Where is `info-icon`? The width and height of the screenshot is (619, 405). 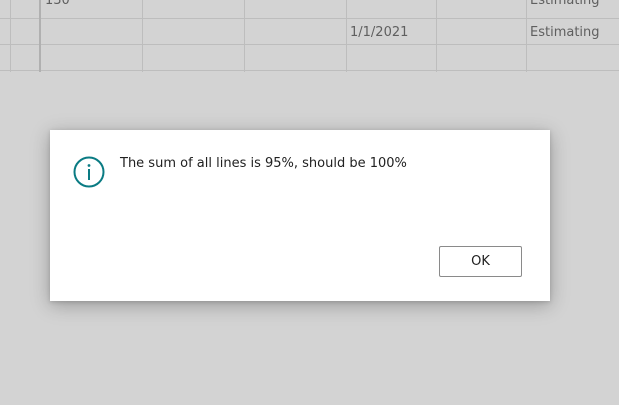
info-icon is located at coordinates (89, 172).